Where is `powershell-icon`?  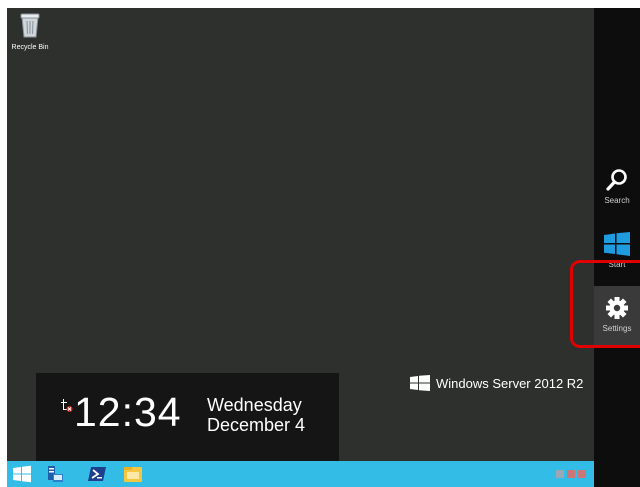
powershell-icon is located at coordinates (97, 474).